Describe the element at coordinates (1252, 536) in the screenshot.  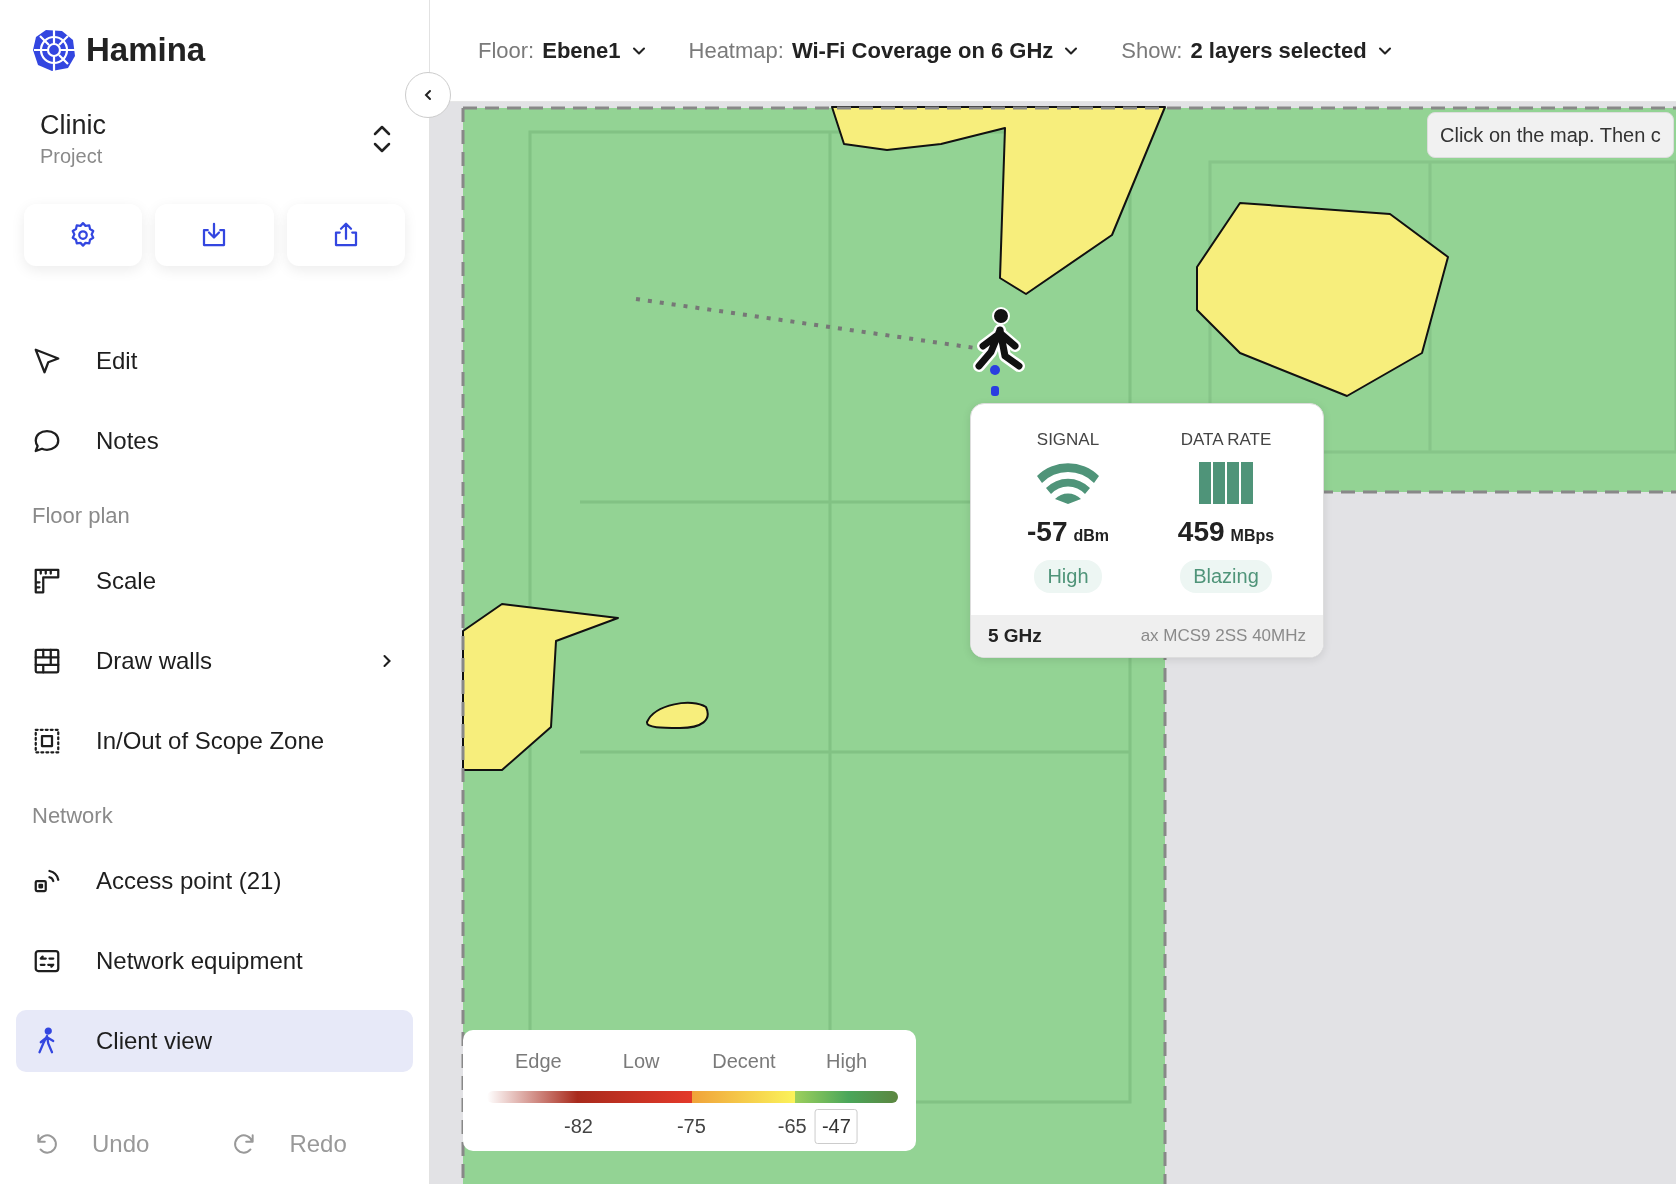
I see `metric-unit: MBps` at that location.